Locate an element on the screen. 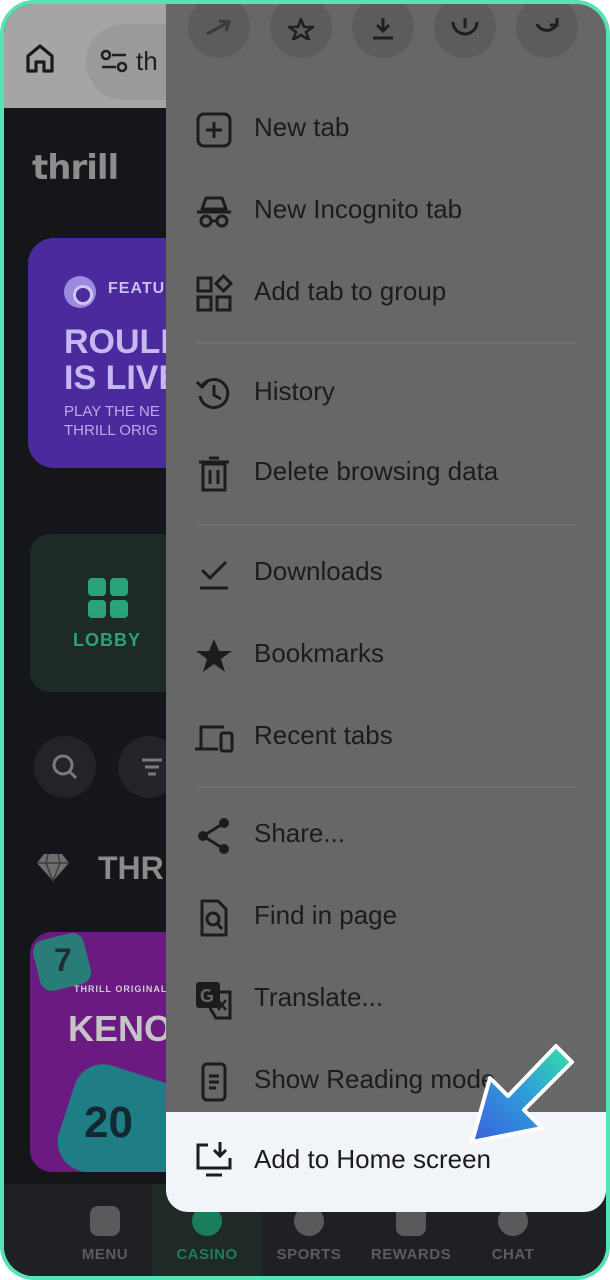 This screenshot has width=610, height=1280. menu-item-recent-tabs: Recent tabs is located at coordinates (386, 738).